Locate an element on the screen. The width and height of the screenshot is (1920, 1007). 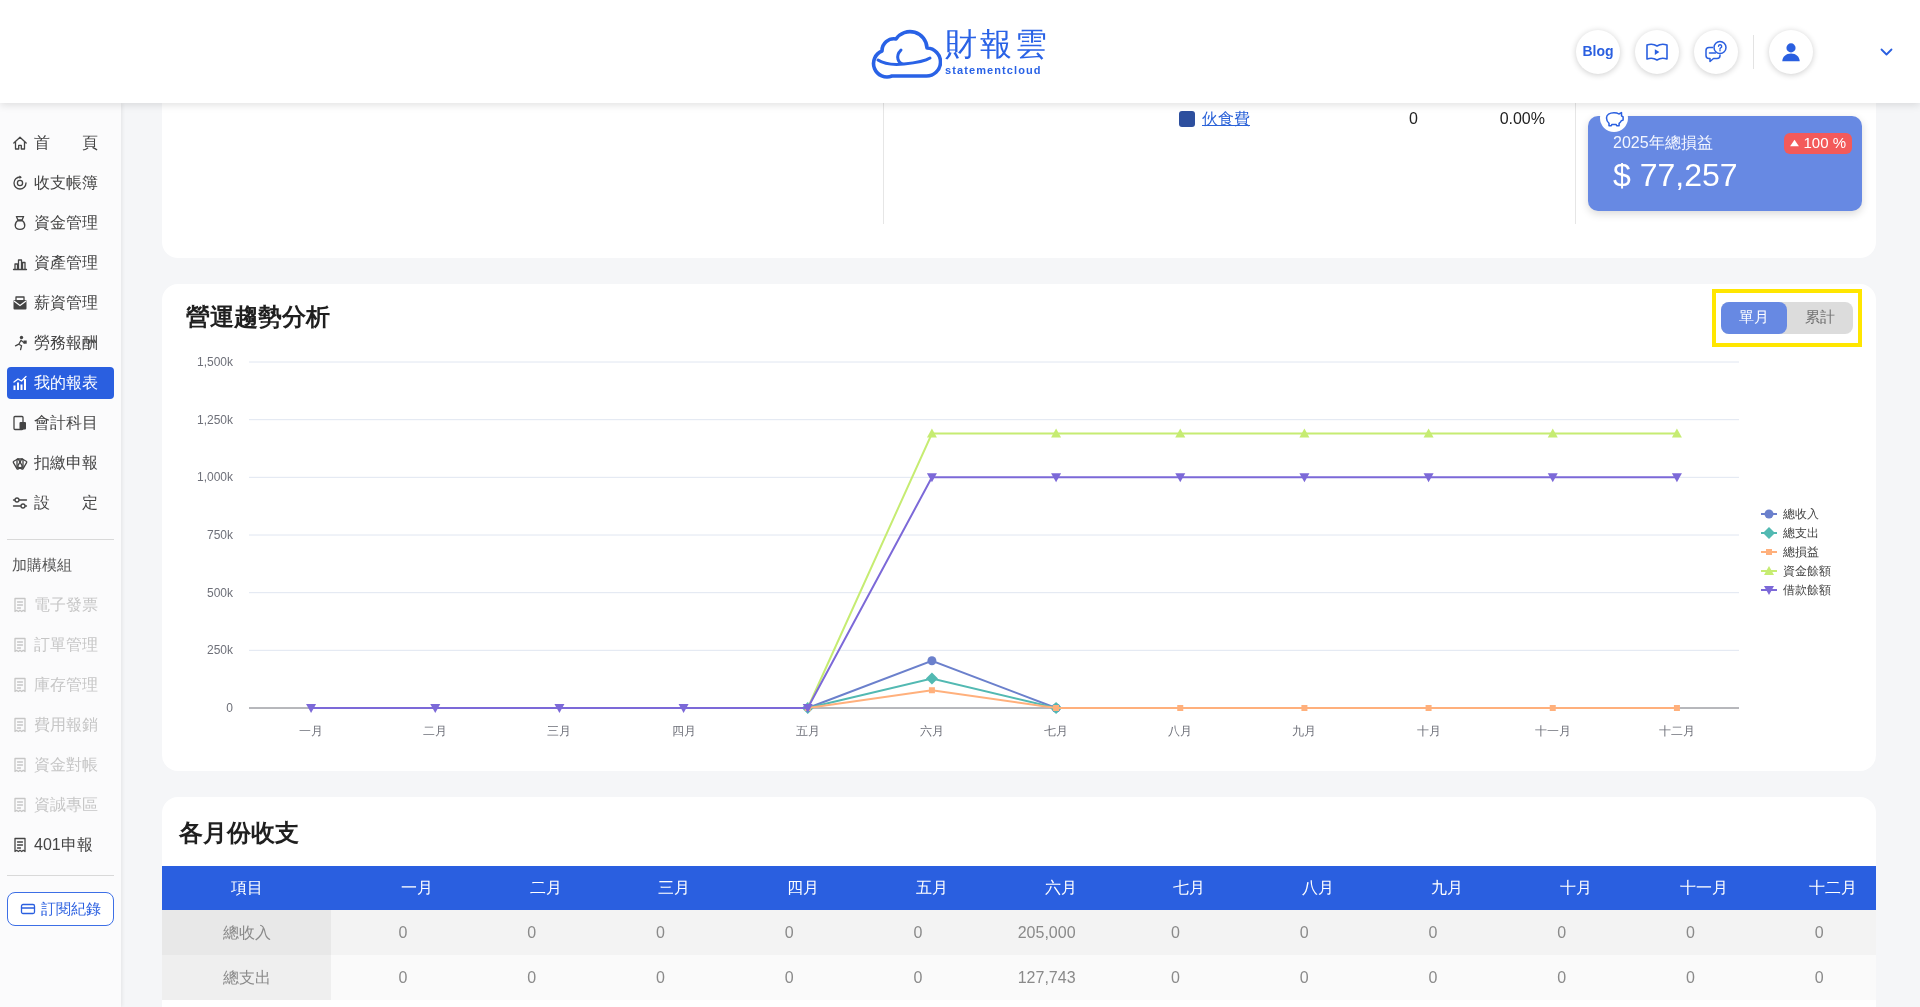
toggle-option: 累計 is located at coordinates (1820, 317).